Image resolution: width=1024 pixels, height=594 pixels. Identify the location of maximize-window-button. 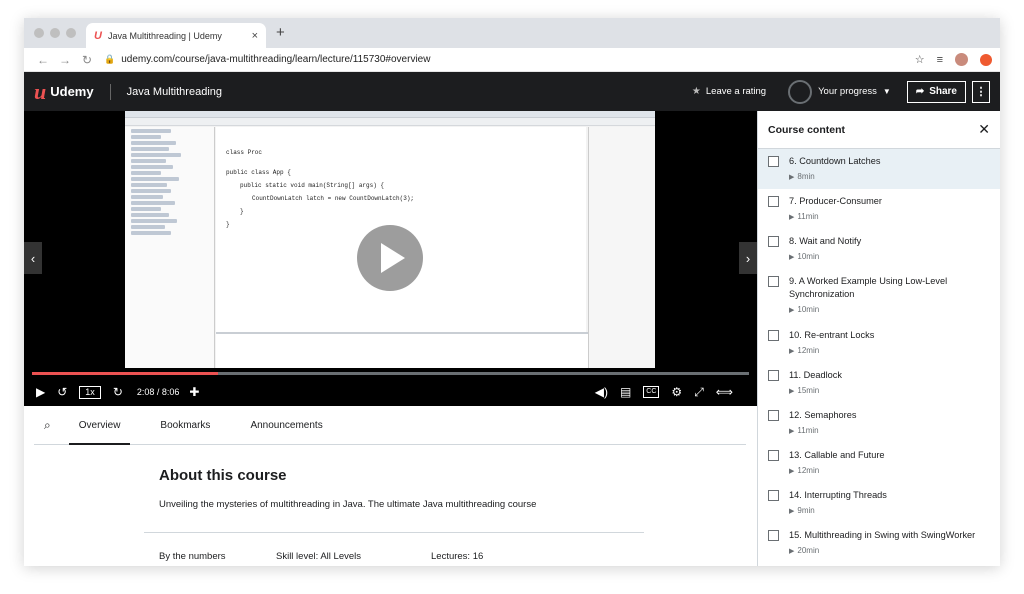
(71, 33).